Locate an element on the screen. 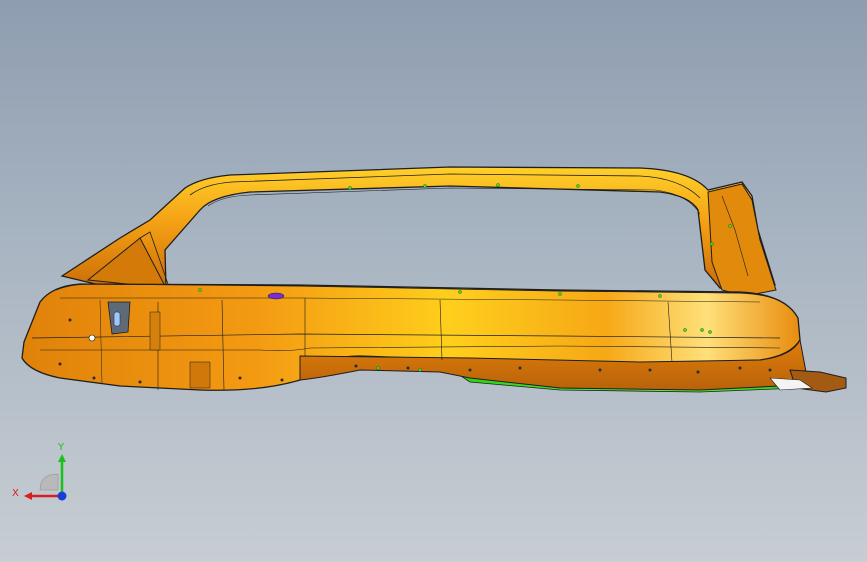 The image size is (867, 562). triad-plane is located at coordinates (49, 482).